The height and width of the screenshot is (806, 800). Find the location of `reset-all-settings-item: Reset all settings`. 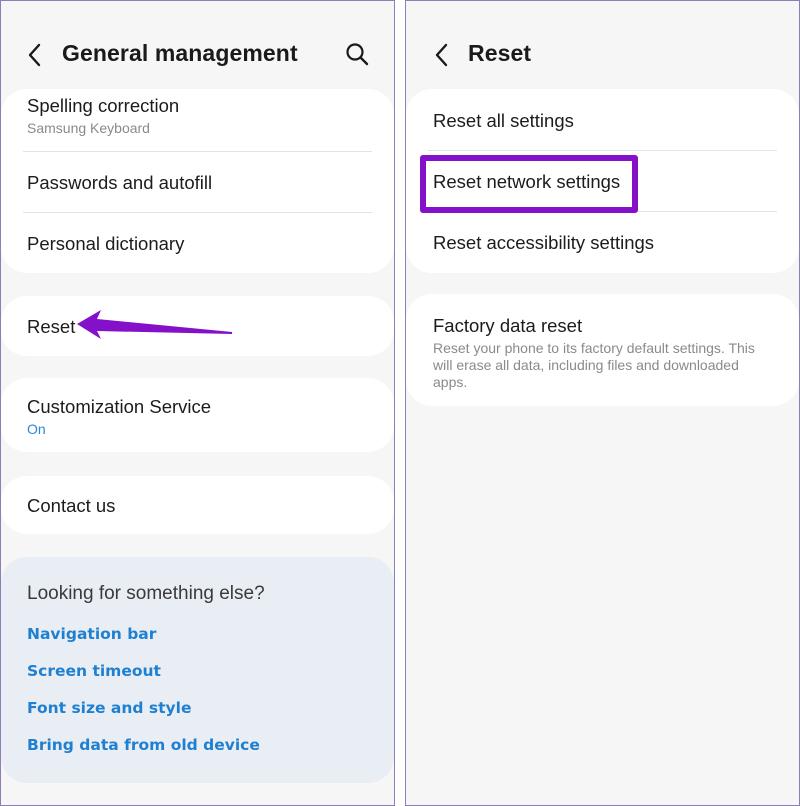

reset-all-settings-item: Reset all settings is located at coordinates (606, 121).